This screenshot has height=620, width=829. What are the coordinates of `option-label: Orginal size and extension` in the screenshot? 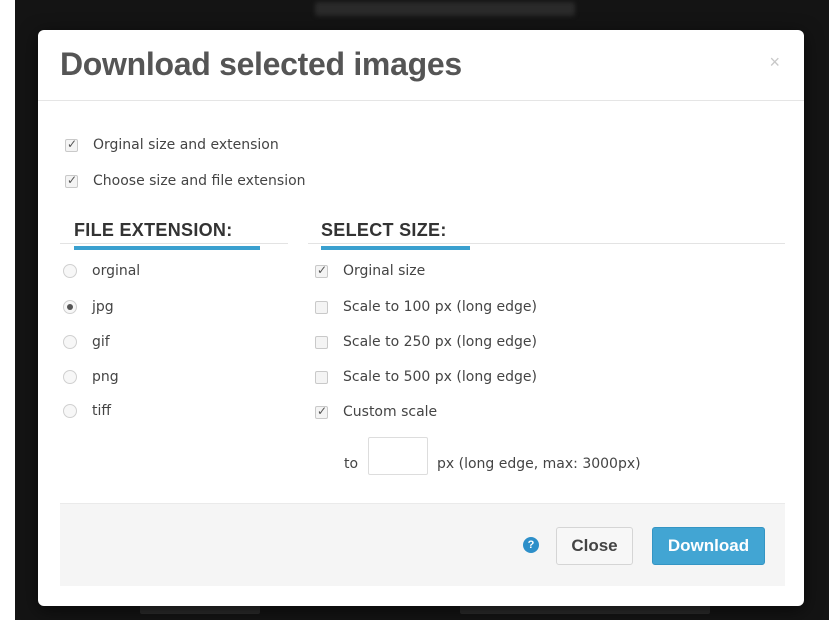 It's located at (186, 145).